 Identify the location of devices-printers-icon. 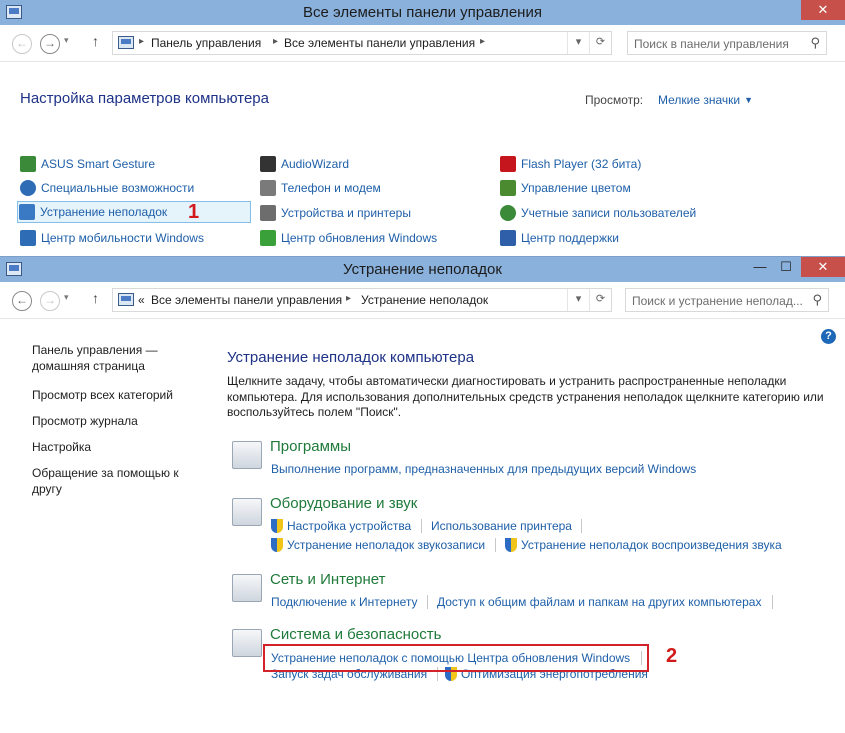
(268, 213).